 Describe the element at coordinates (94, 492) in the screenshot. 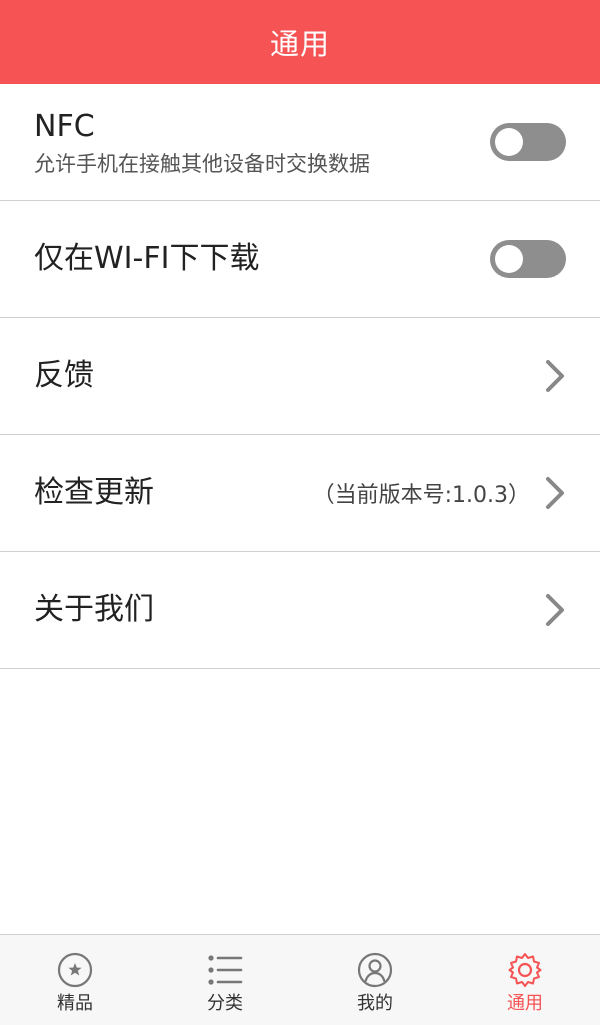

I see `check-update-label: 检查更新` at that location.